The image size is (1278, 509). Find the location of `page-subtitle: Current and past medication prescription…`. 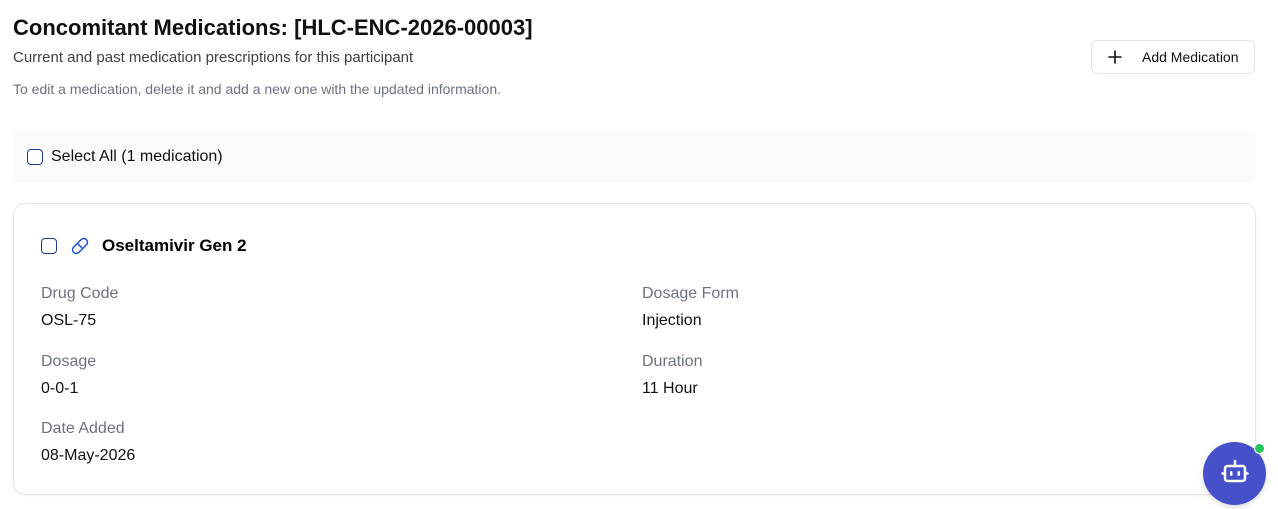

page-subtitle: Current and past medication prescription… is located at coordinates (213, 57).